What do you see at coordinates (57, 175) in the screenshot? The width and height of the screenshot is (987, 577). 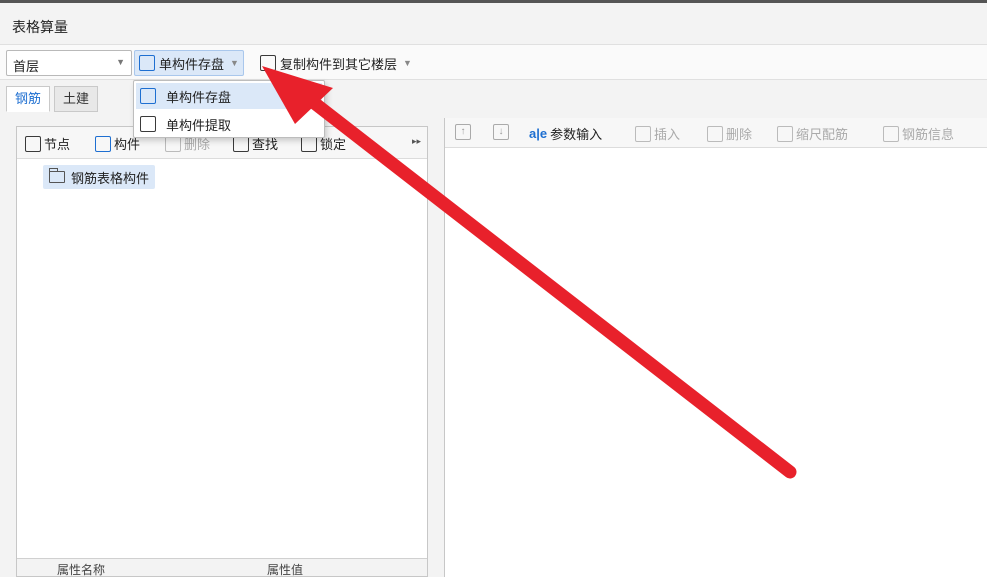 I see `folder-icon` at bounding box center [57, 175].